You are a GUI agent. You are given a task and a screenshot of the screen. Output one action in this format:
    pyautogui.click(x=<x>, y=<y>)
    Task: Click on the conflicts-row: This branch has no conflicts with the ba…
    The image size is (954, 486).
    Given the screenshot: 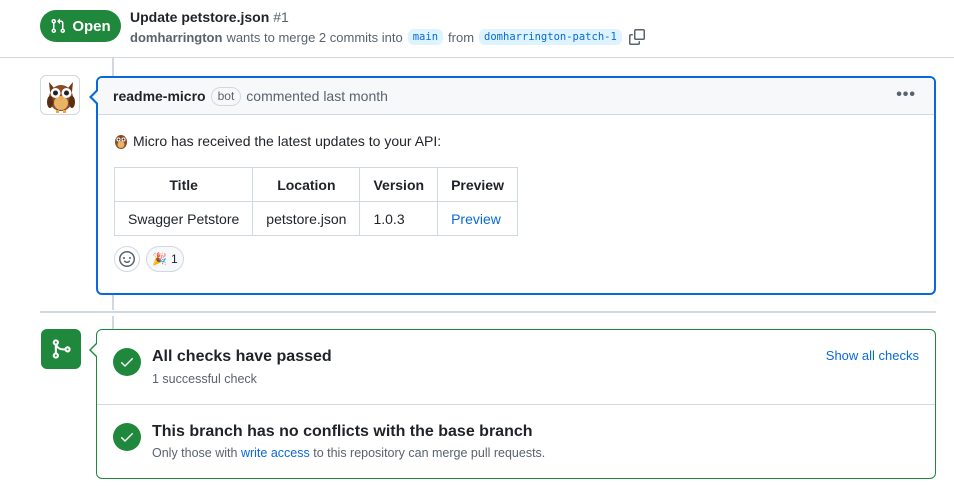 What is the action you would take?
    pyautogui.click(x=516, y=441)
    